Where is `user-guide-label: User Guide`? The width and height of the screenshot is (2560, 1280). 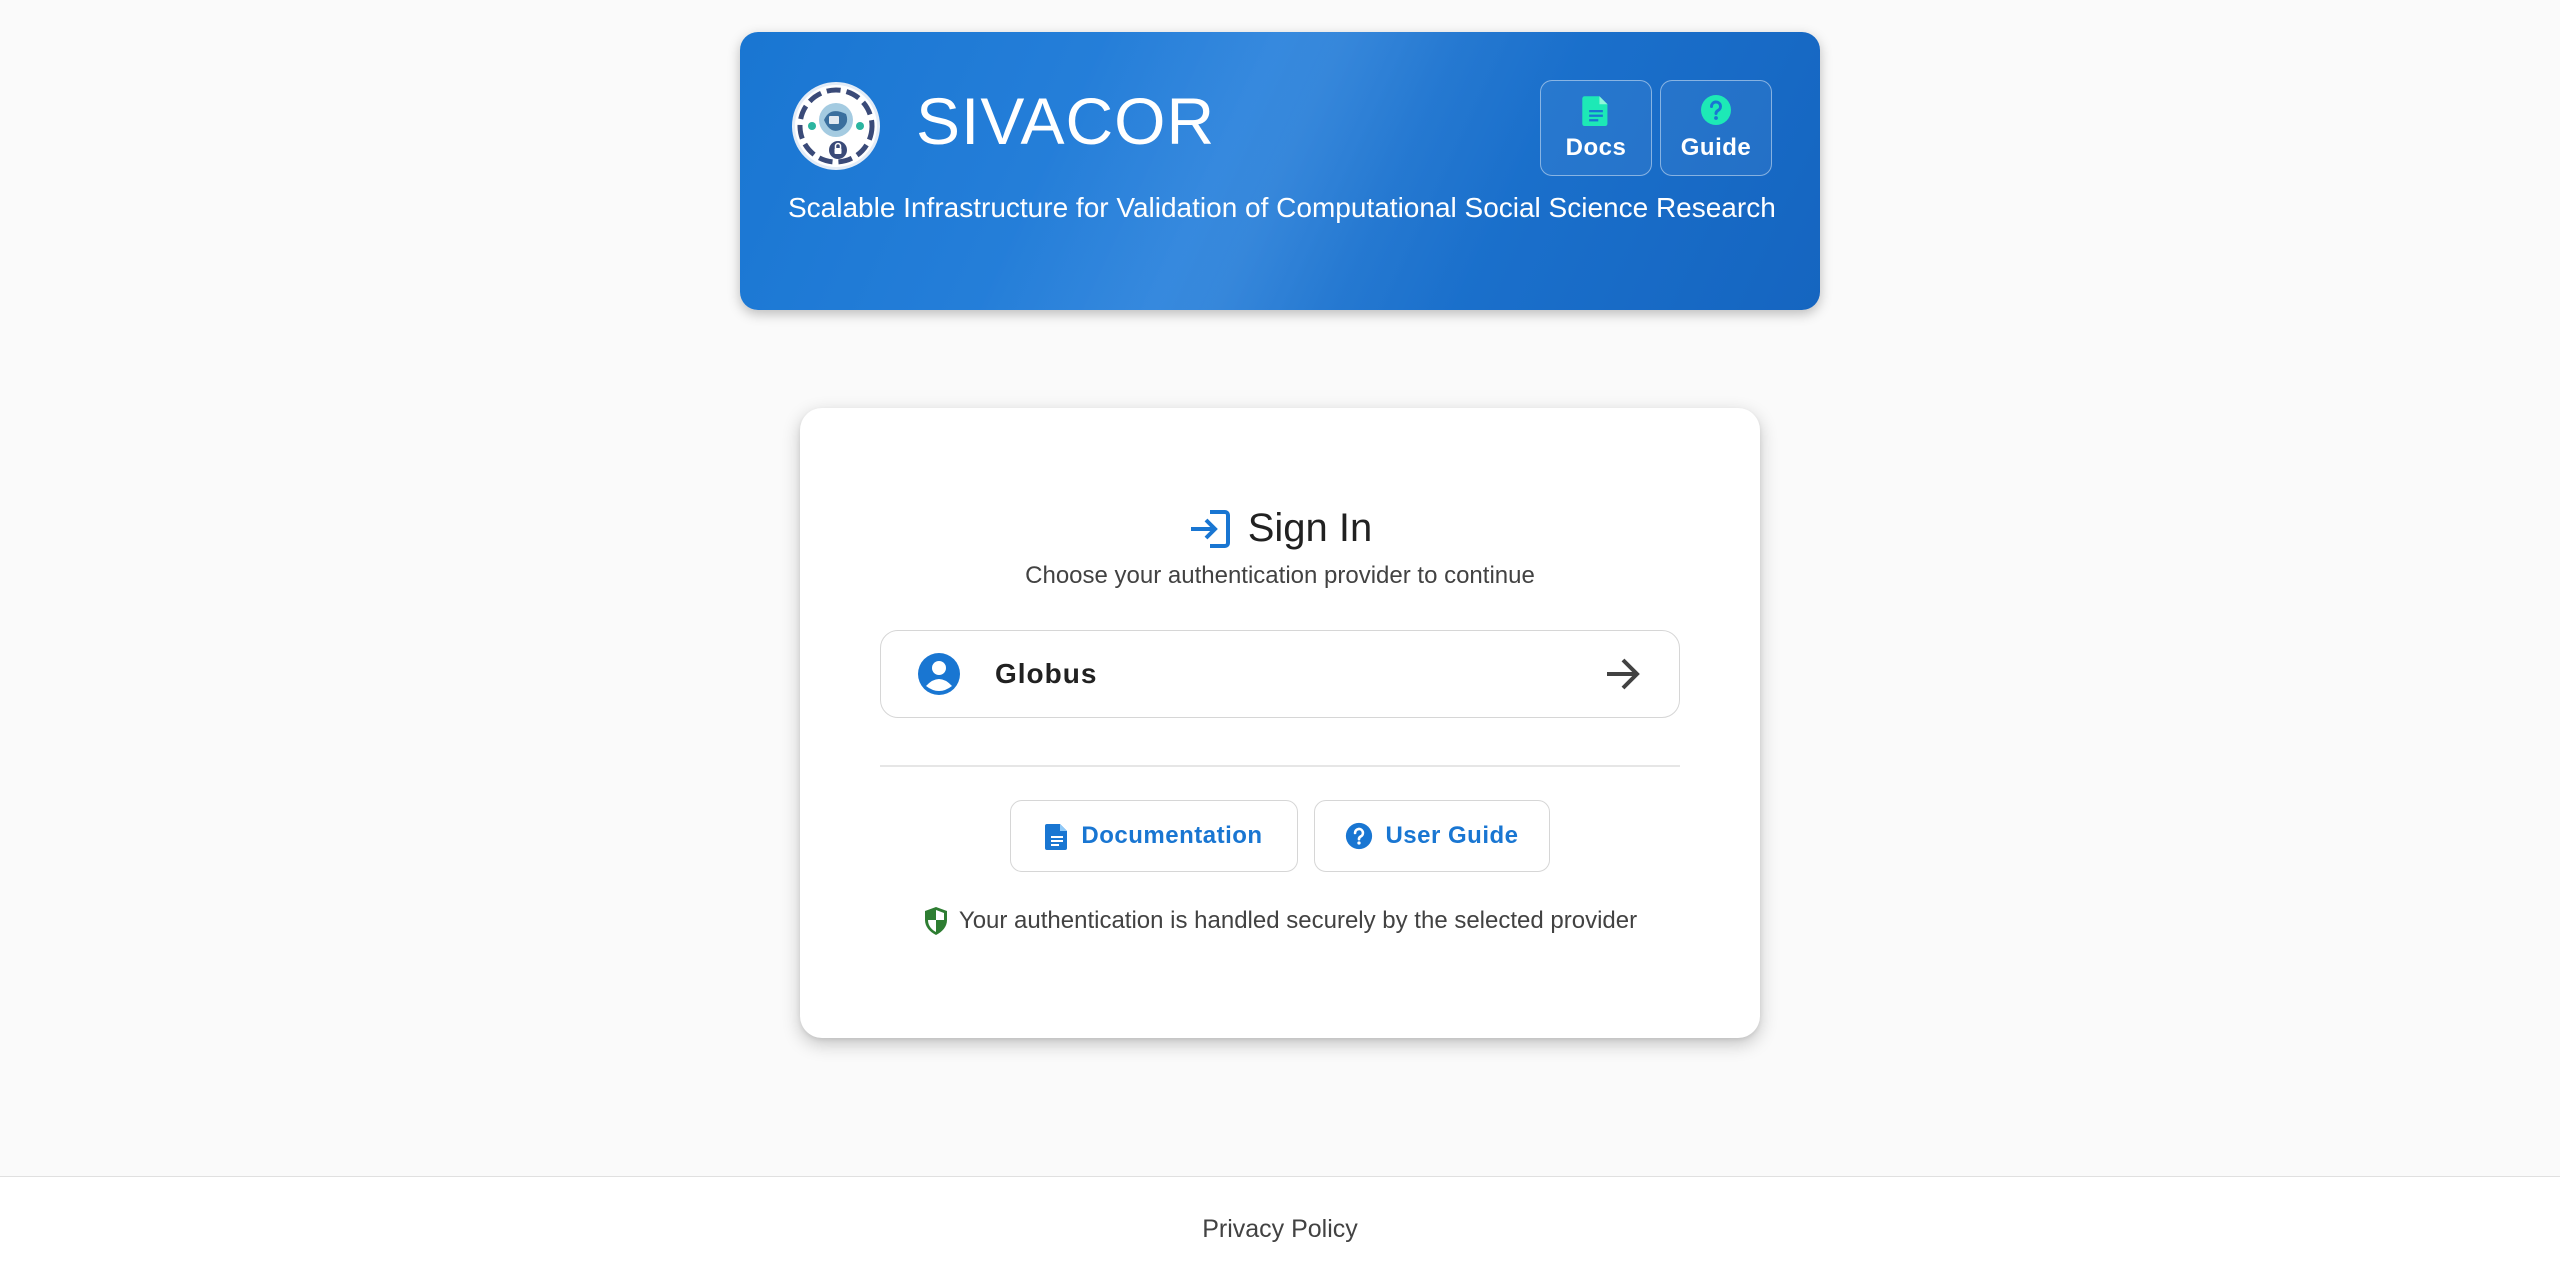 user-guide-label: User Guide is located at coordinates (1452, 835).